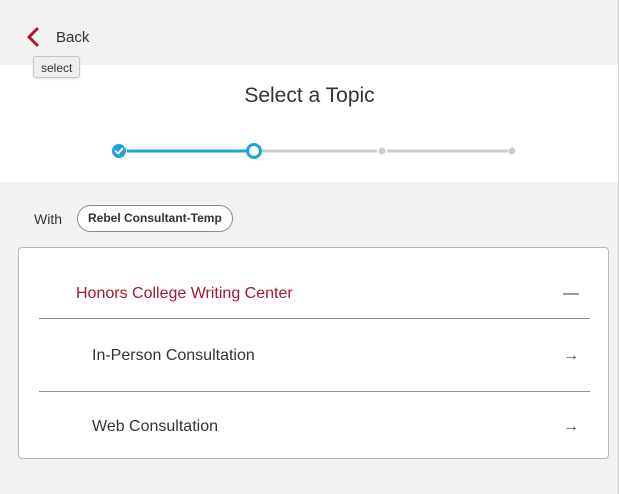 The height and width of the screenshot is (494, 619). Describe the element at coordinates (309, 32) in the screenshot. I see `top-bar: Back` at that location.